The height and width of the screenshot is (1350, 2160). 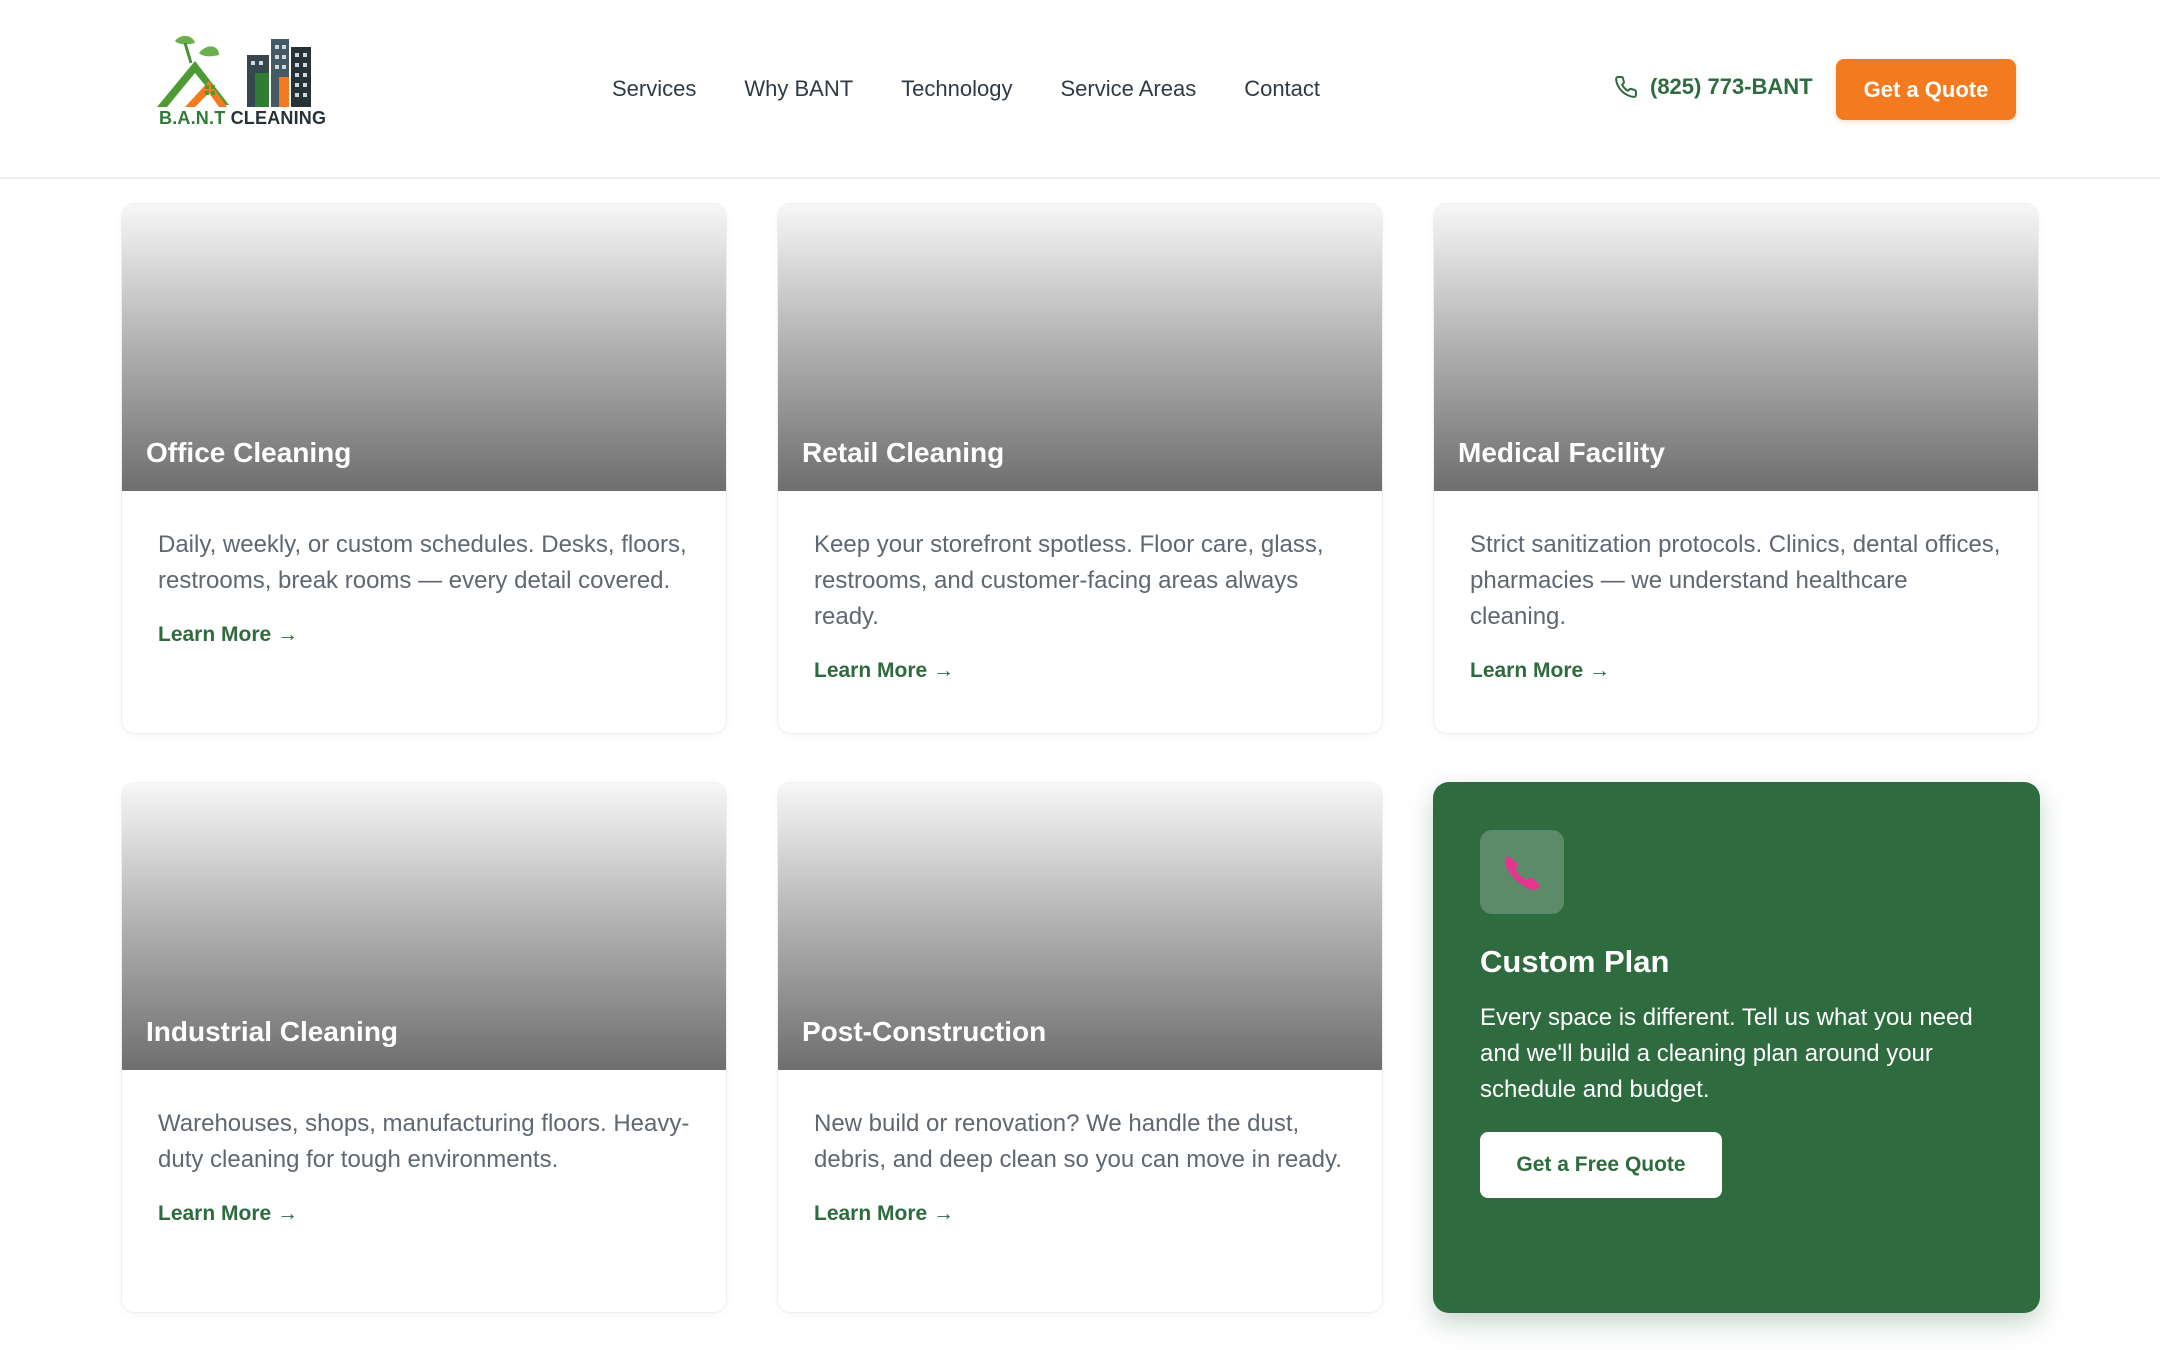 I want to click on nav-services: Services, so click(x=654, y=91).